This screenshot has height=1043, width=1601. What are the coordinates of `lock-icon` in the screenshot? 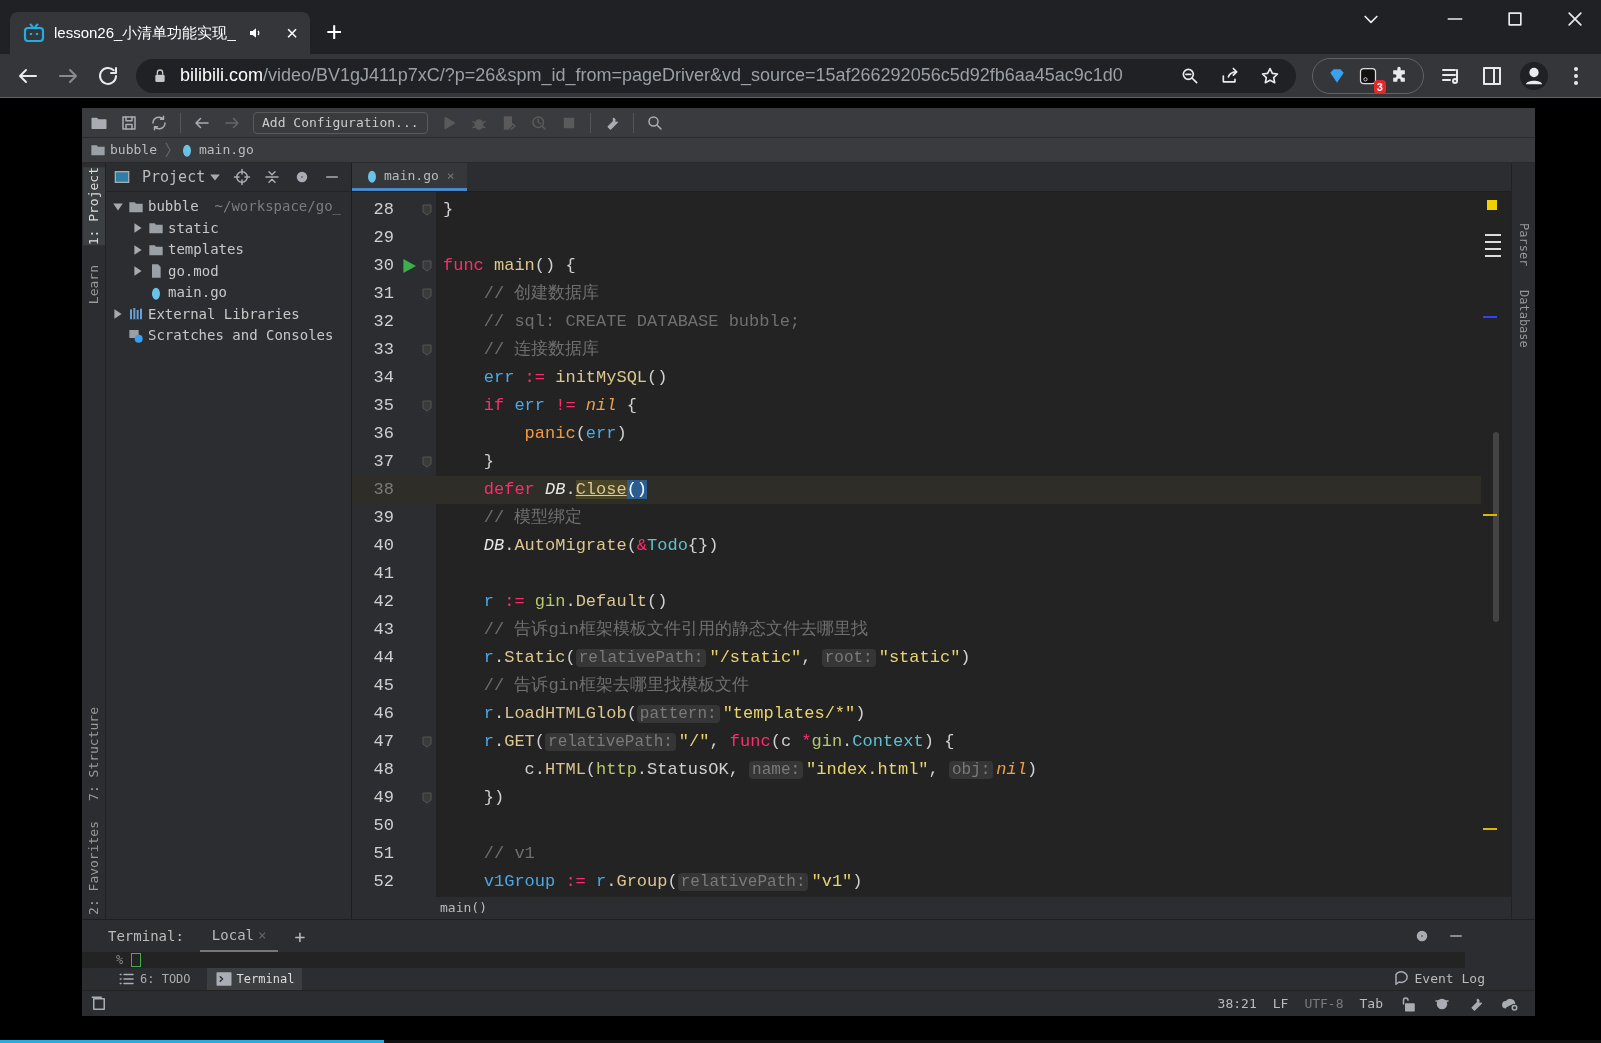 It's located at (160, 75).